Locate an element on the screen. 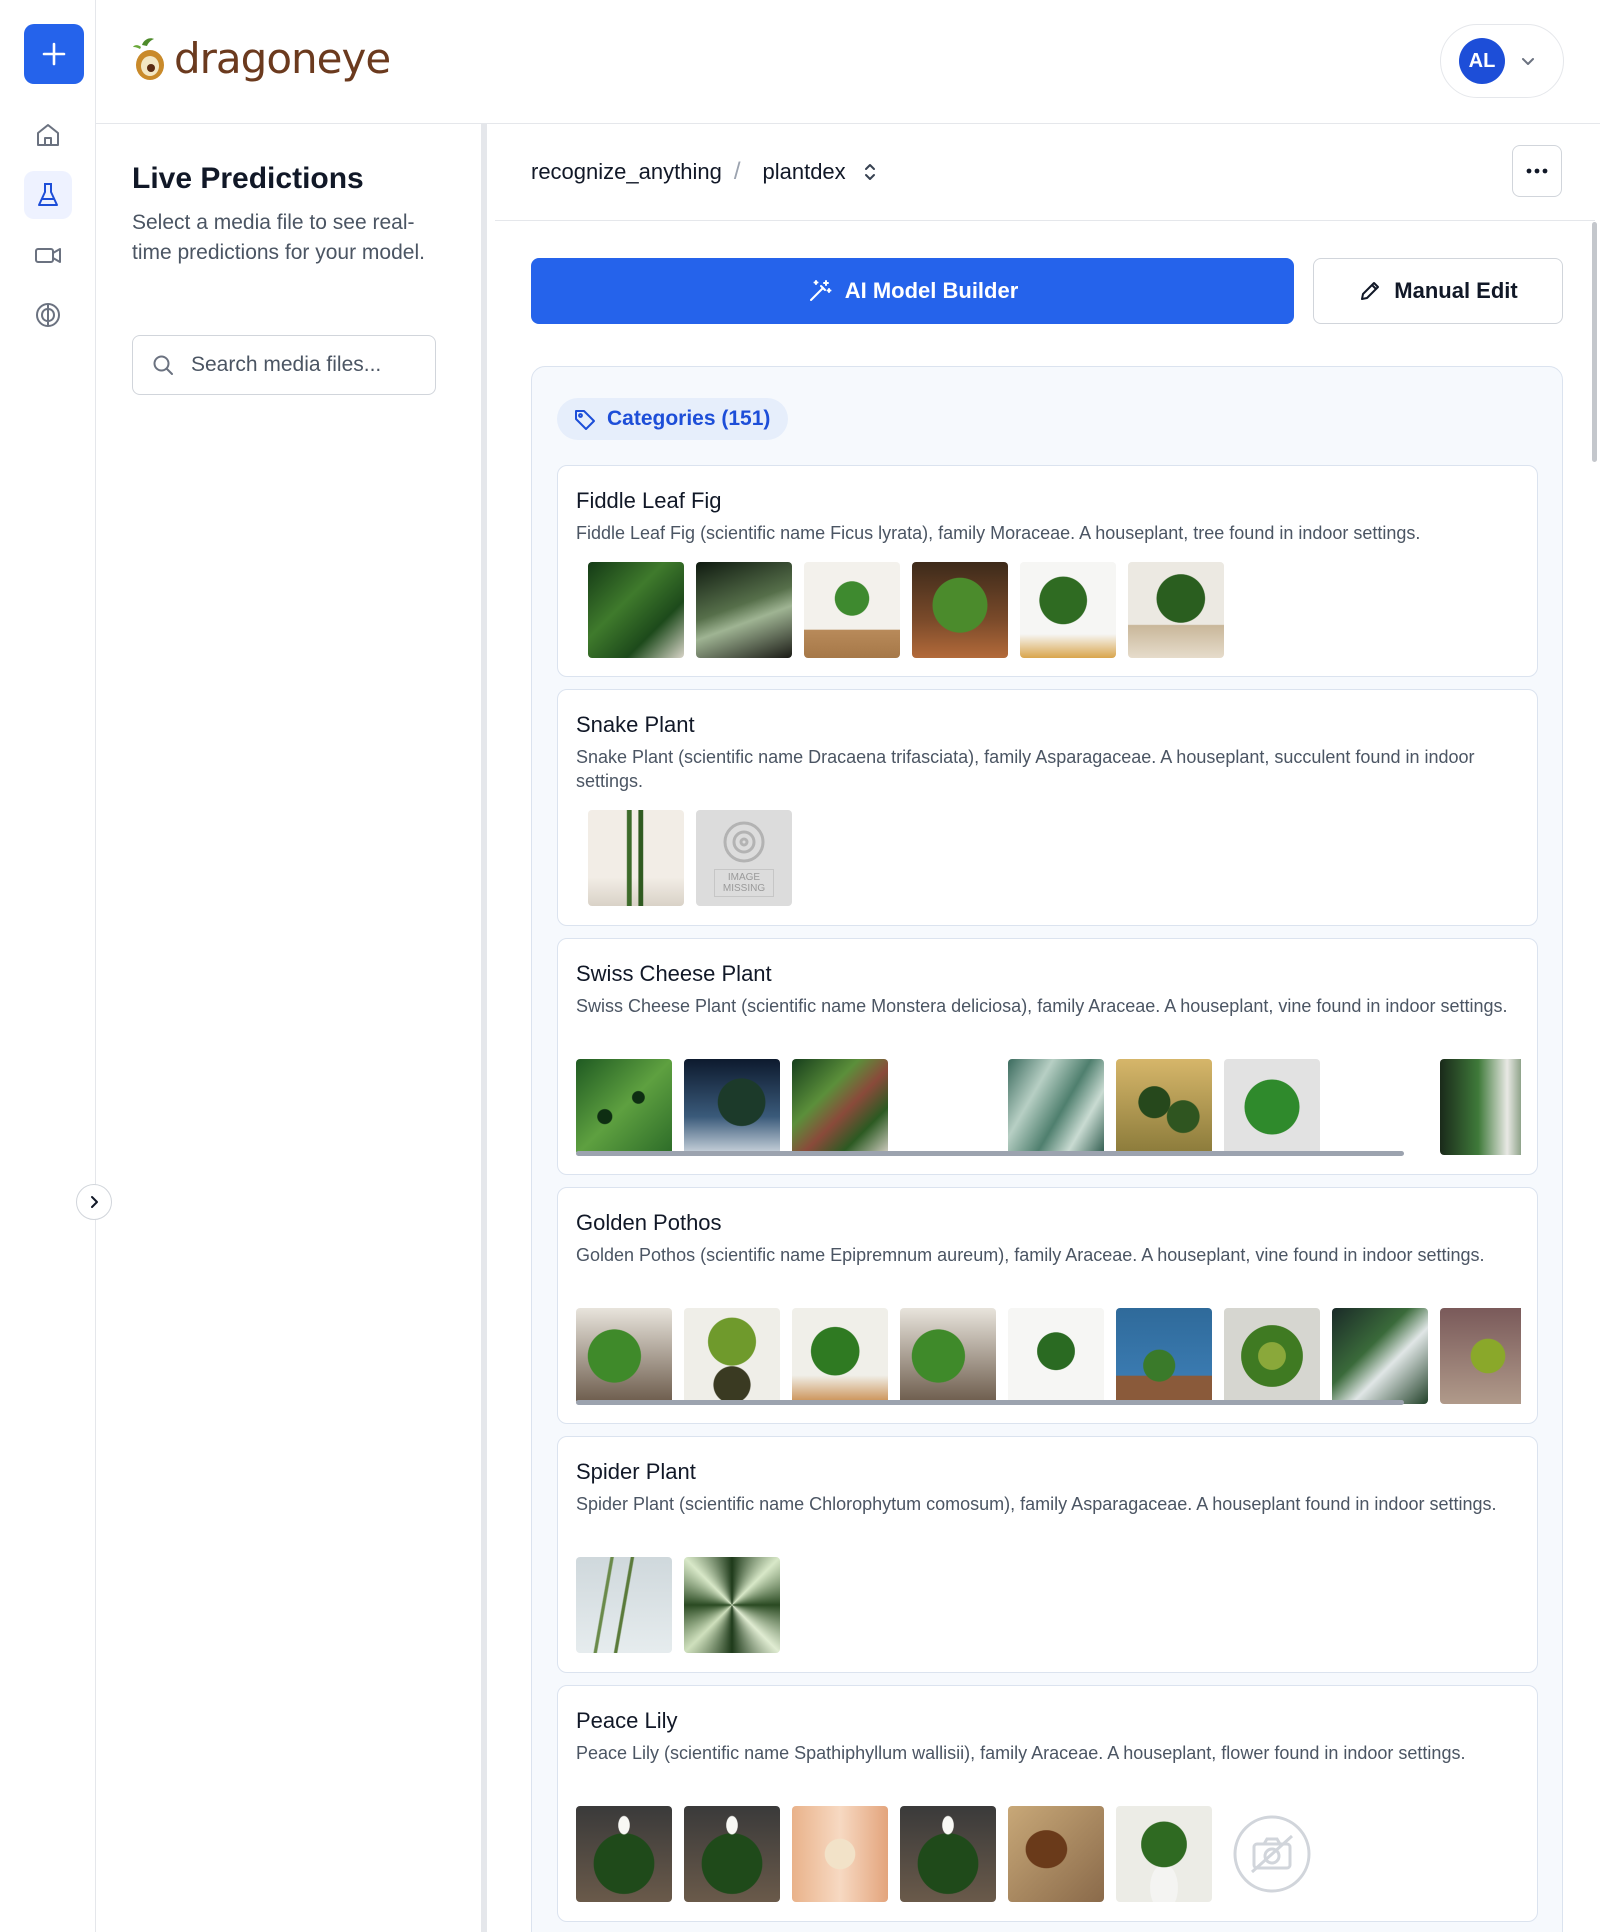 This screenshot has height=1932, width=1600. ai-model-builder-label: AI Model Builder is located at coordinates (931, 290).